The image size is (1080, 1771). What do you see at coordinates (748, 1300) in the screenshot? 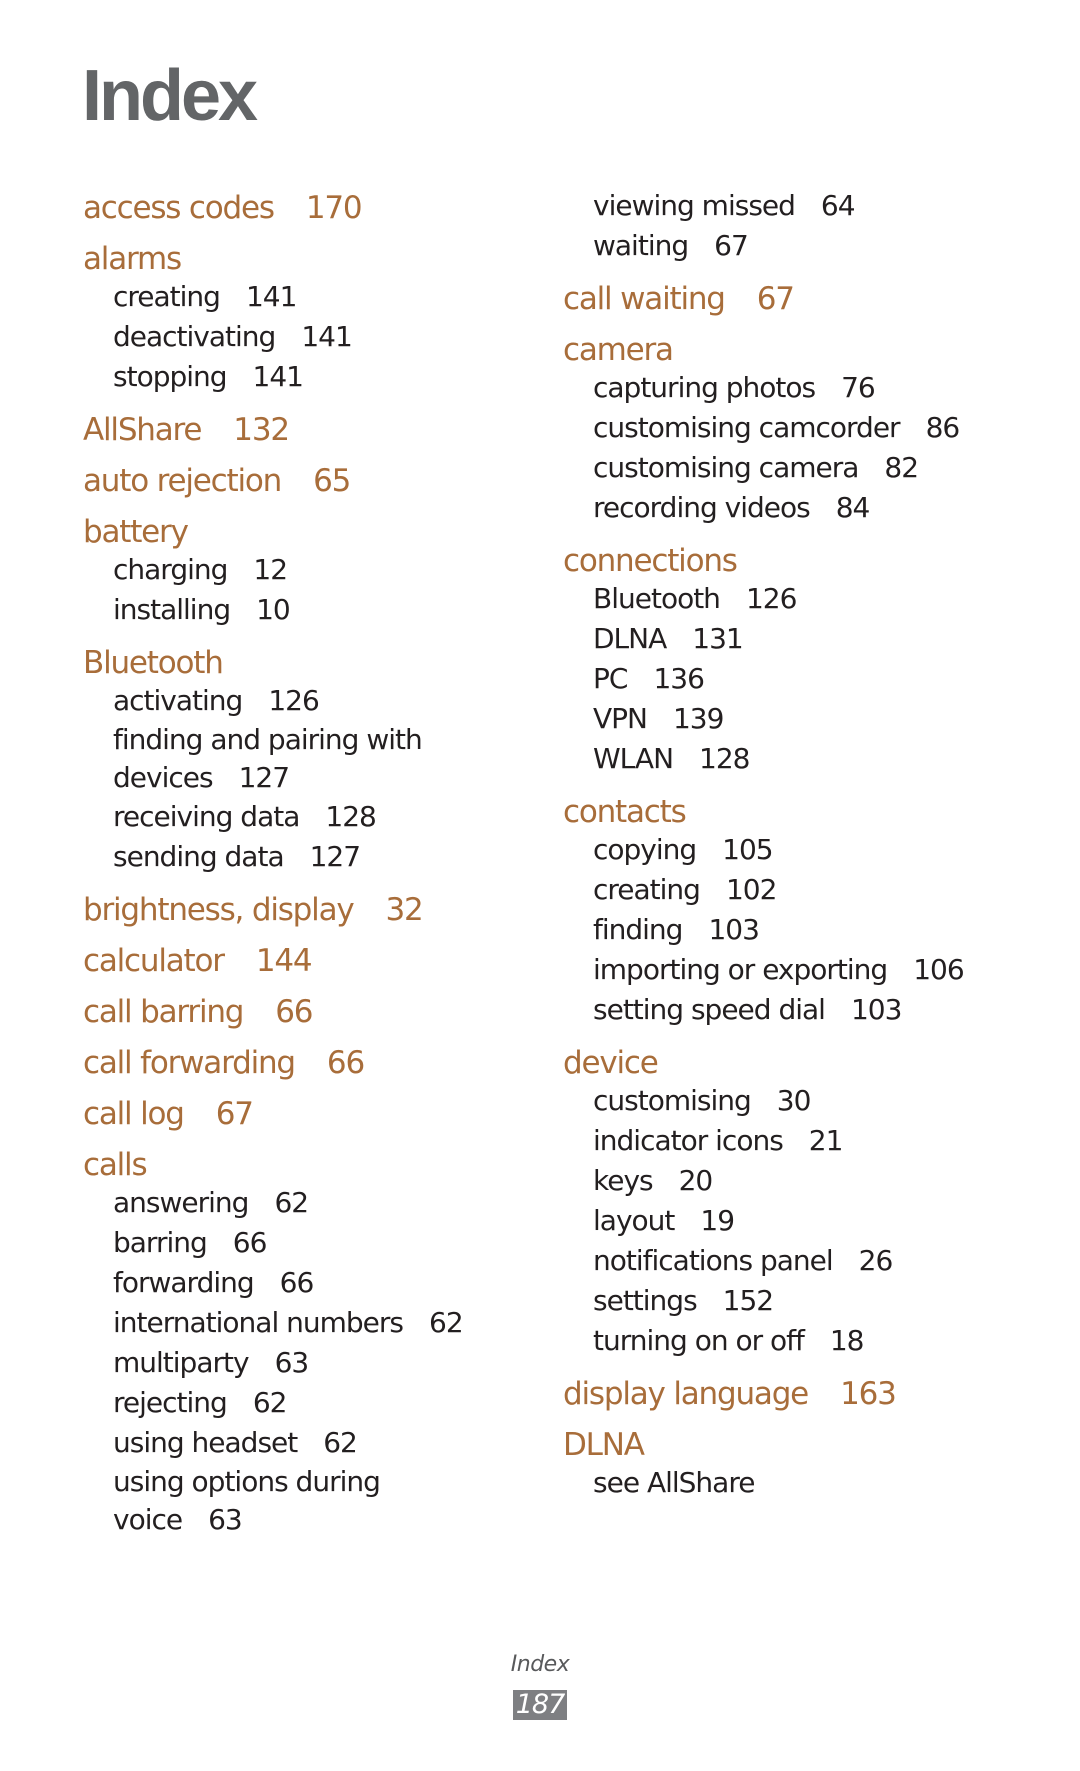
I see `index-page-ref: 152` at bounding box center [748, 1300].